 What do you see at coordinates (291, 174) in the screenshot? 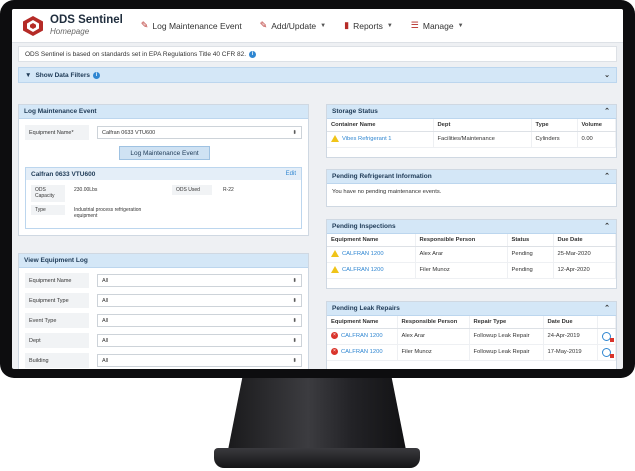
I see `edit-link: Edit` at bounding box center [291, 174].